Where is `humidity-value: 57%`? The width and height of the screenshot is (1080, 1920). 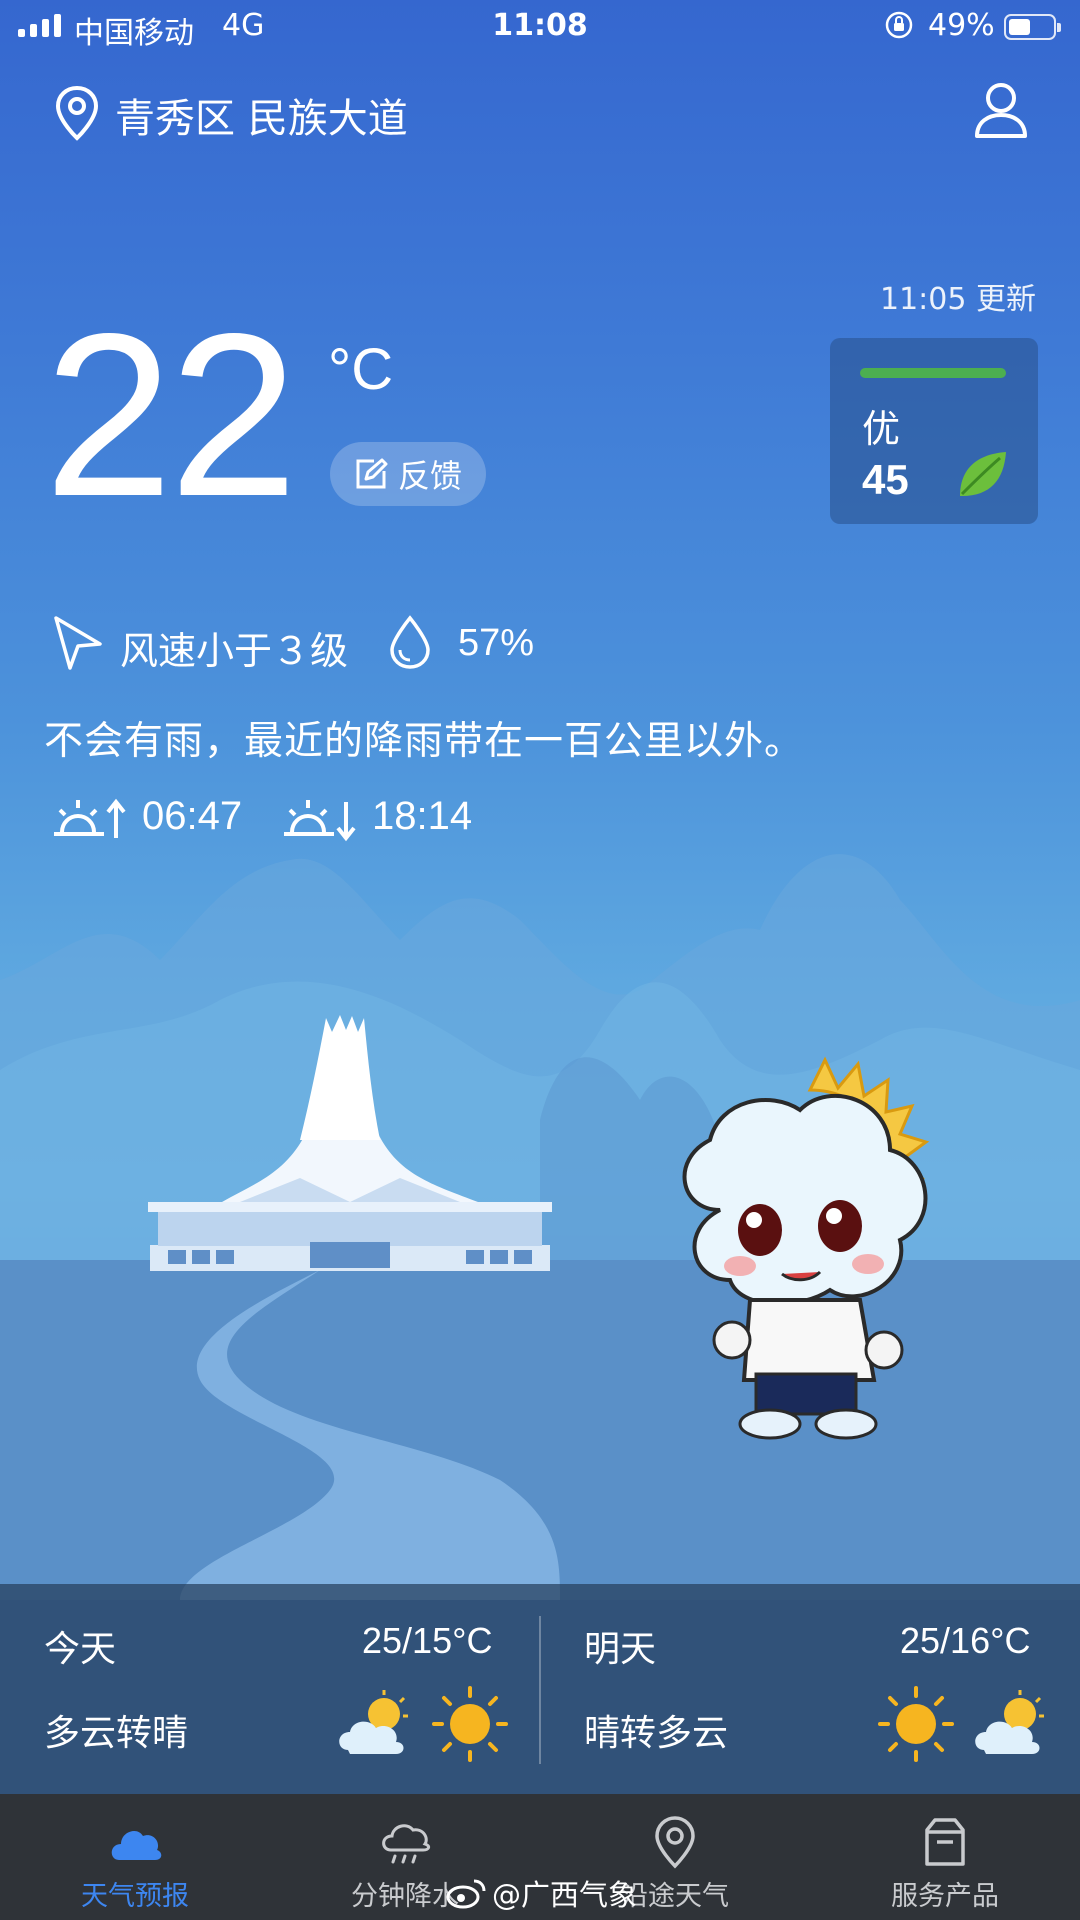 humidity-value: 57% is located at coordinates (496, 643).